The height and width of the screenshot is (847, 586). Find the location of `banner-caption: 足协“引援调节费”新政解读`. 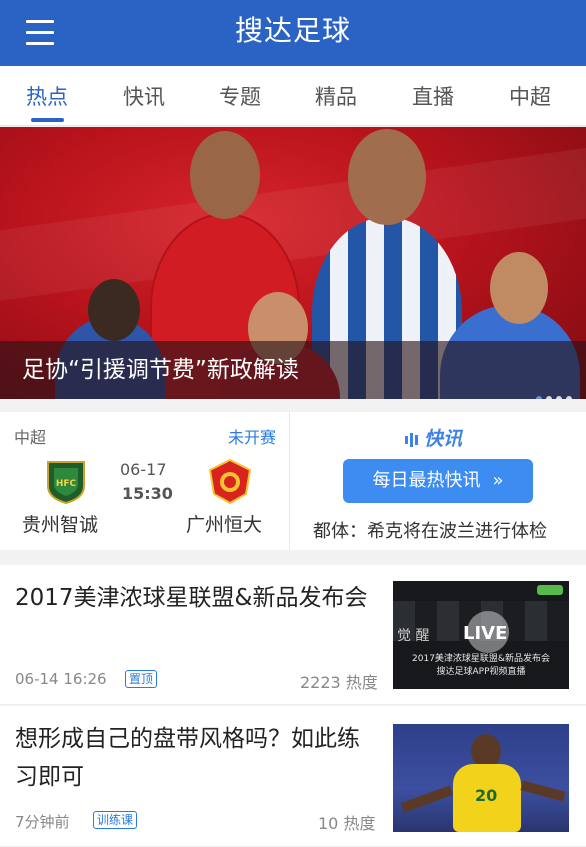

banner-caption: 足协“引援调节费”新政解读 is located at coordinates (160, 370).